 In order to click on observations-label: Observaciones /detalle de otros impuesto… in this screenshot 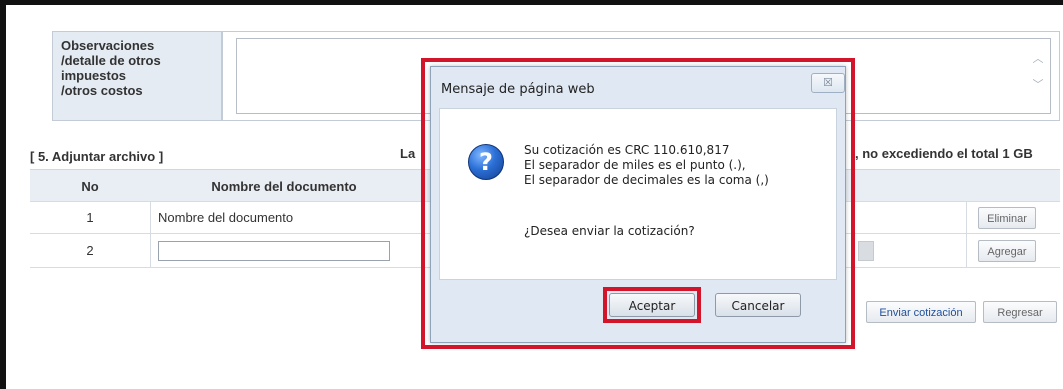, I will do `click(137, 76)`.